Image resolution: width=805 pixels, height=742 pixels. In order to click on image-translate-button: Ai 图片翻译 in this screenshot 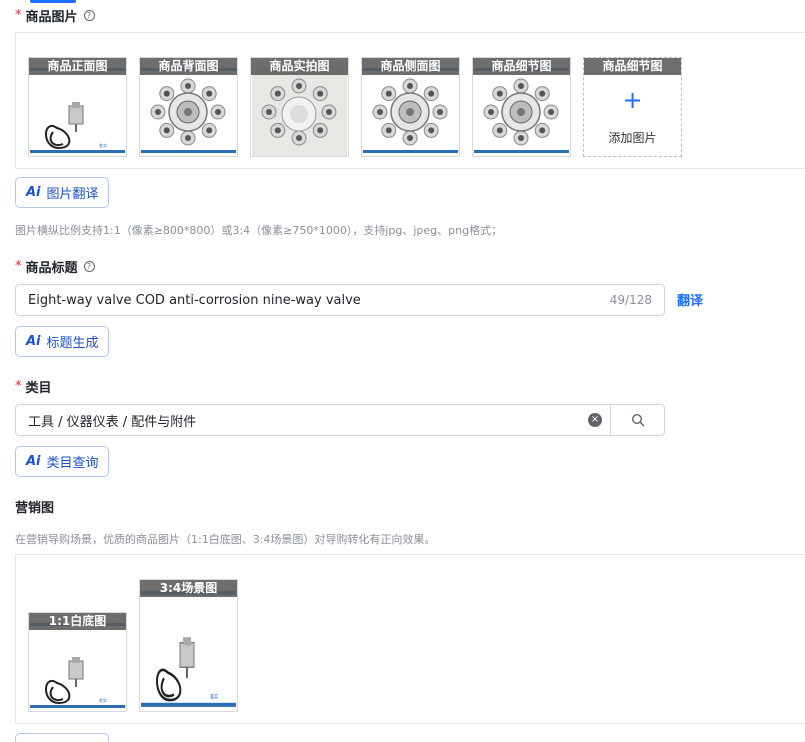, I will do `click(62, 192)`.